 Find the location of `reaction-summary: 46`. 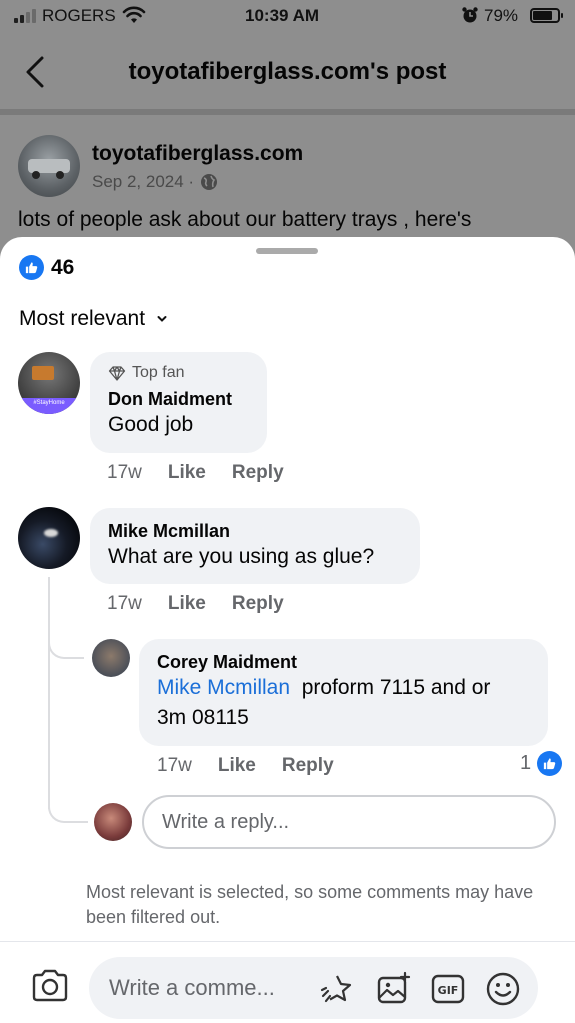

reaction-summary: 46 is located at coordinates (46, 267).